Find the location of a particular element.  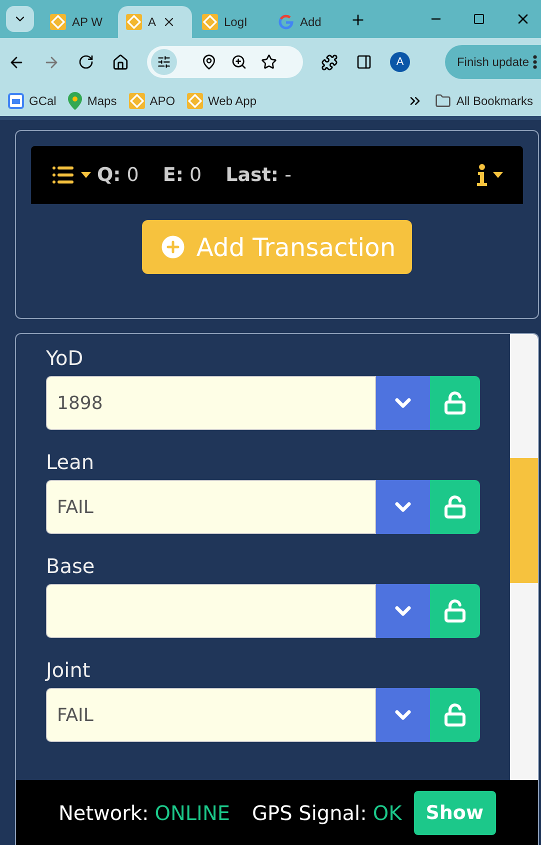

network-label: Network: is located at coordinates (103, 812).